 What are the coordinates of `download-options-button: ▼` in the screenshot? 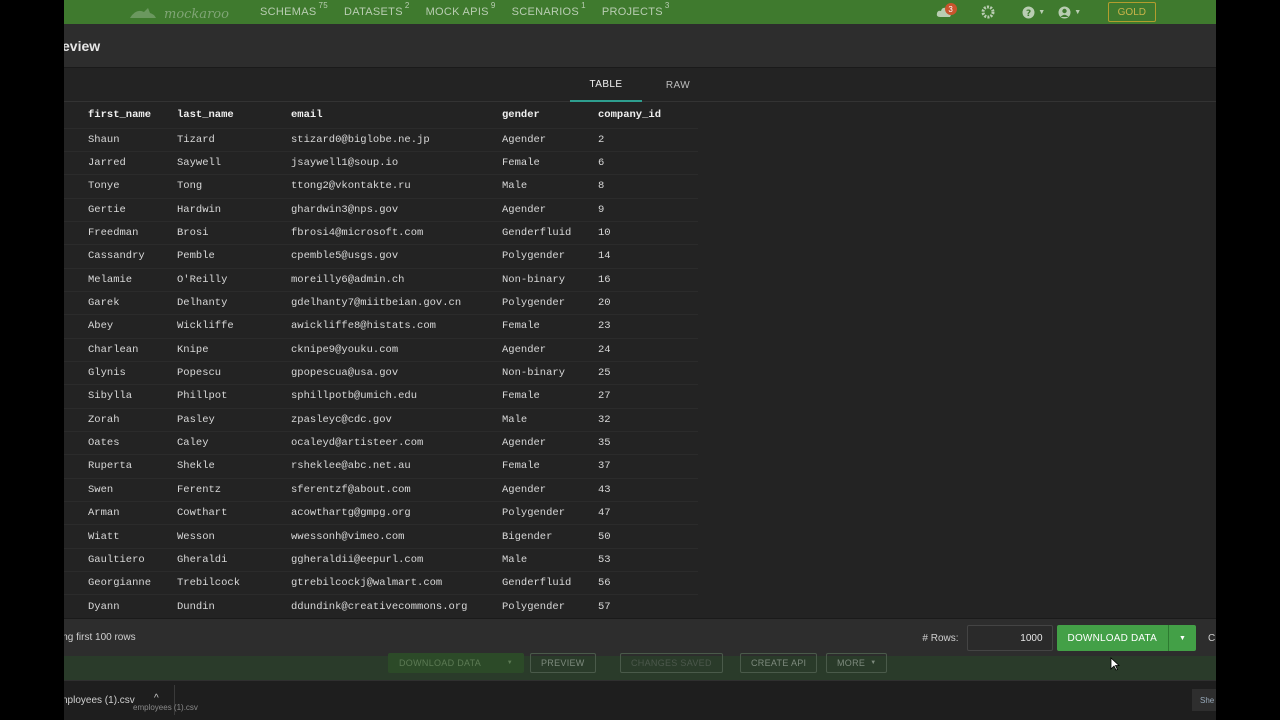 It's located at (1182, 638).